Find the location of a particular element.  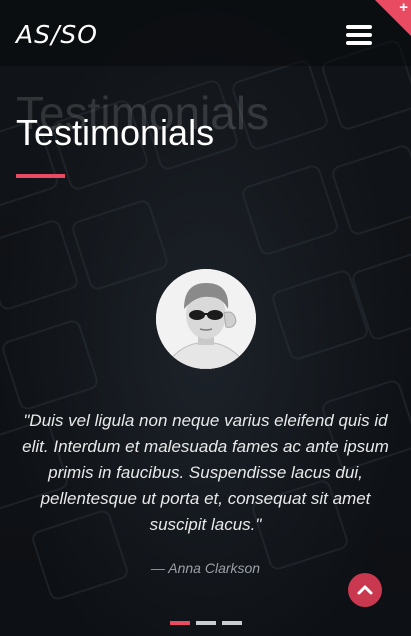

top-navigation-bar: AS/SO is located at coordinates (205, 33).